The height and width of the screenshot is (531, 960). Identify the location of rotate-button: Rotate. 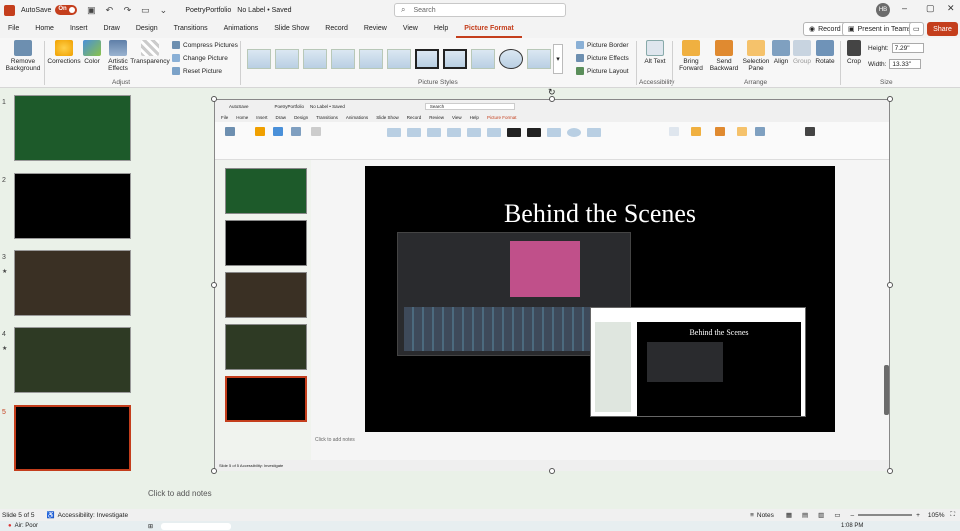
(825, 52).